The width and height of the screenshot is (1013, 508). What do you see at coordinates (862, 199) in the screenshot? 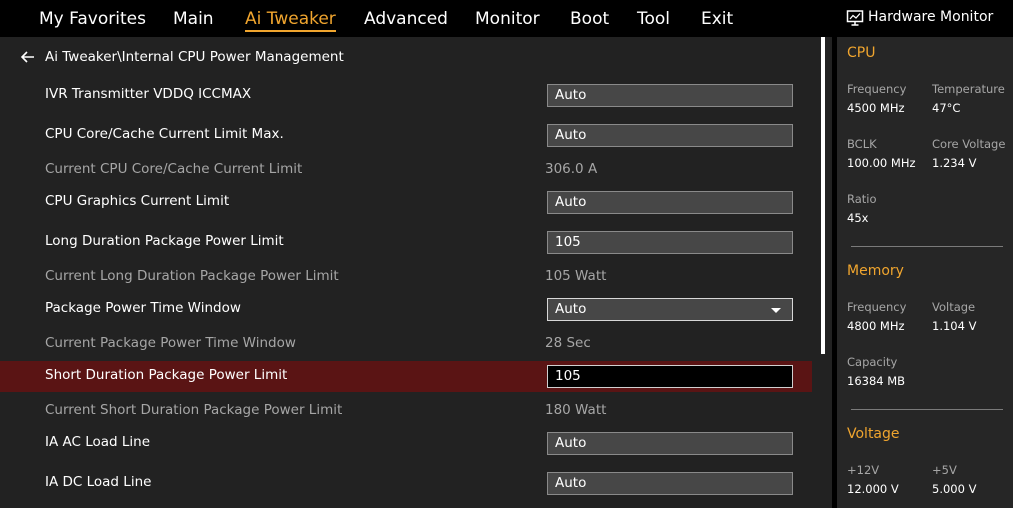
I see `ratio-label: Ratio` at bounding box center [862, 199].